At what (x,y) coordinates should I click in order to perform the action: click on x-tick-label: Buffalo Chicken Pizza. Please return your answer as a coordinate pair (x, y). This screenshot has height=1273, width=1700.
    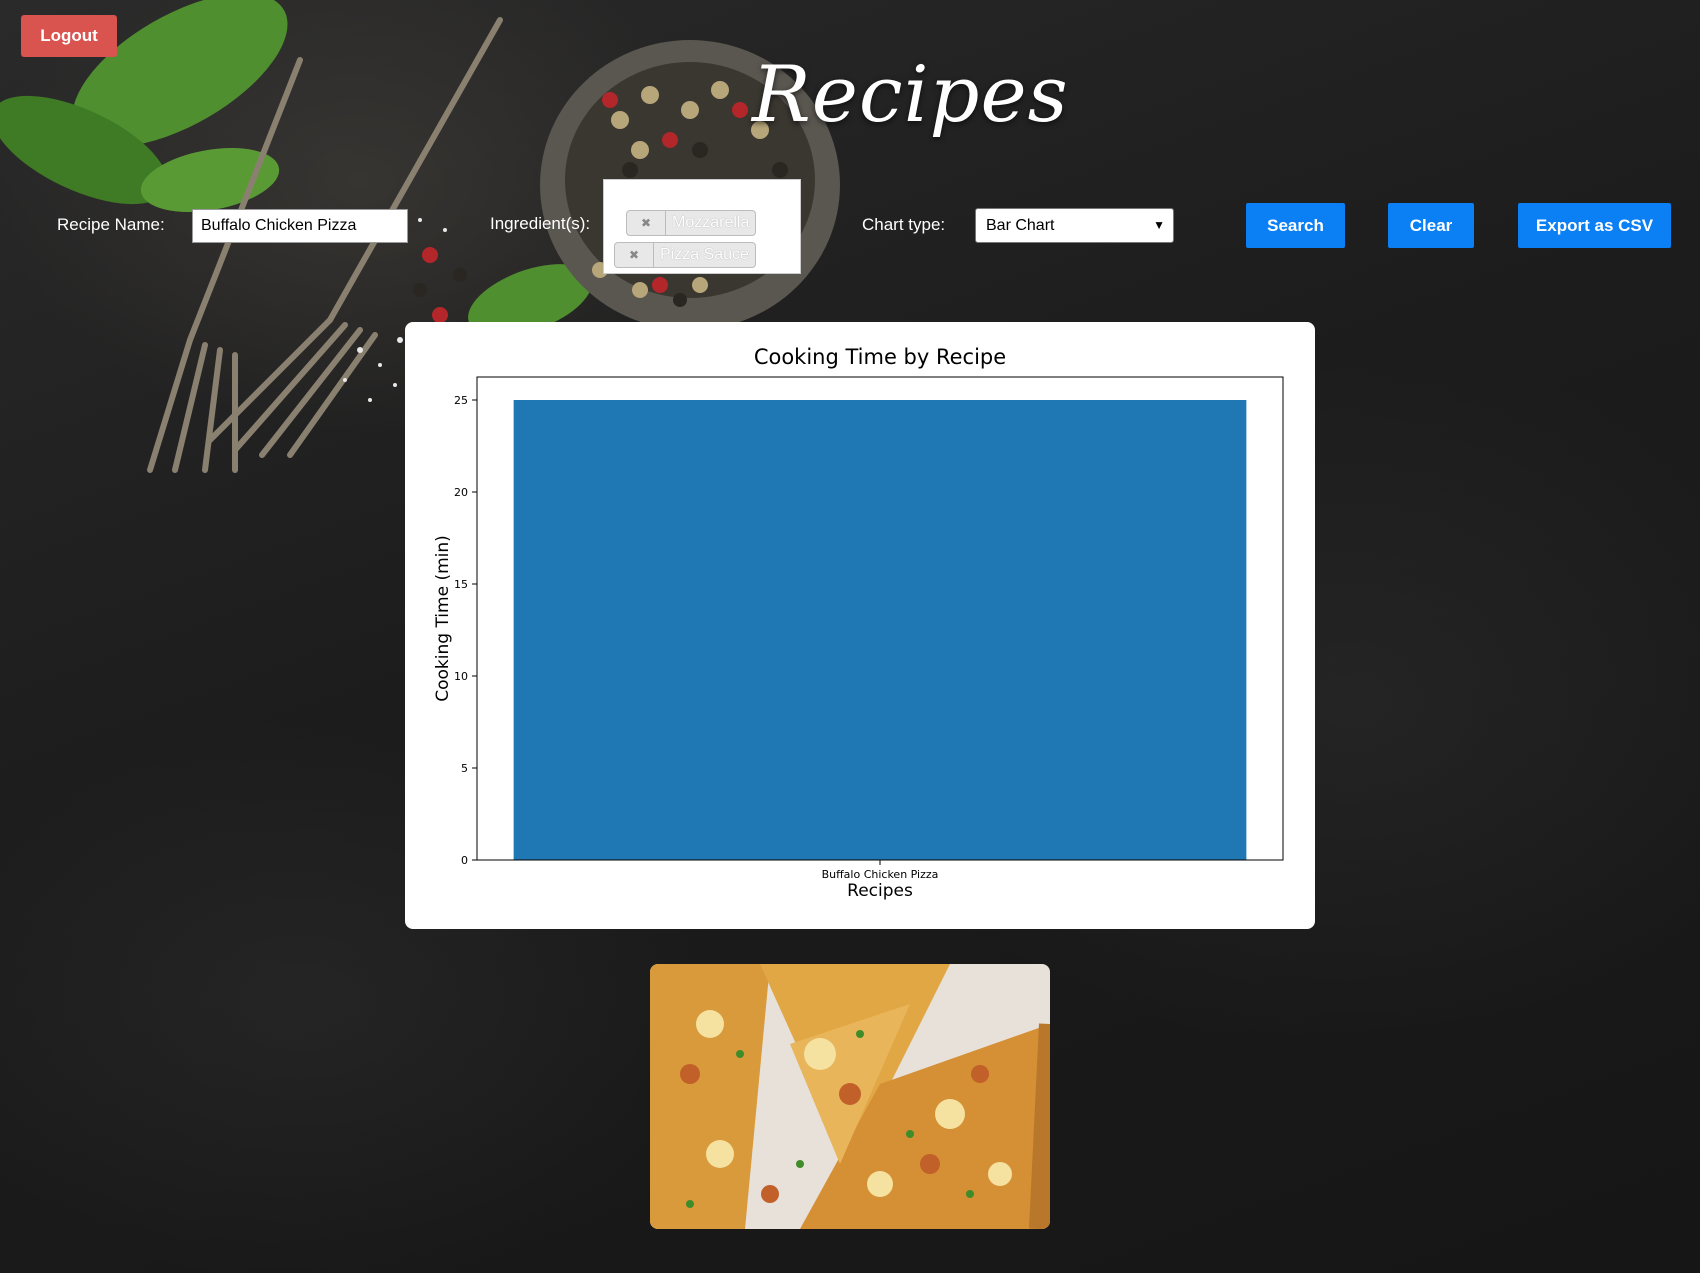
    Looking at the image, I should click on (880, 874).